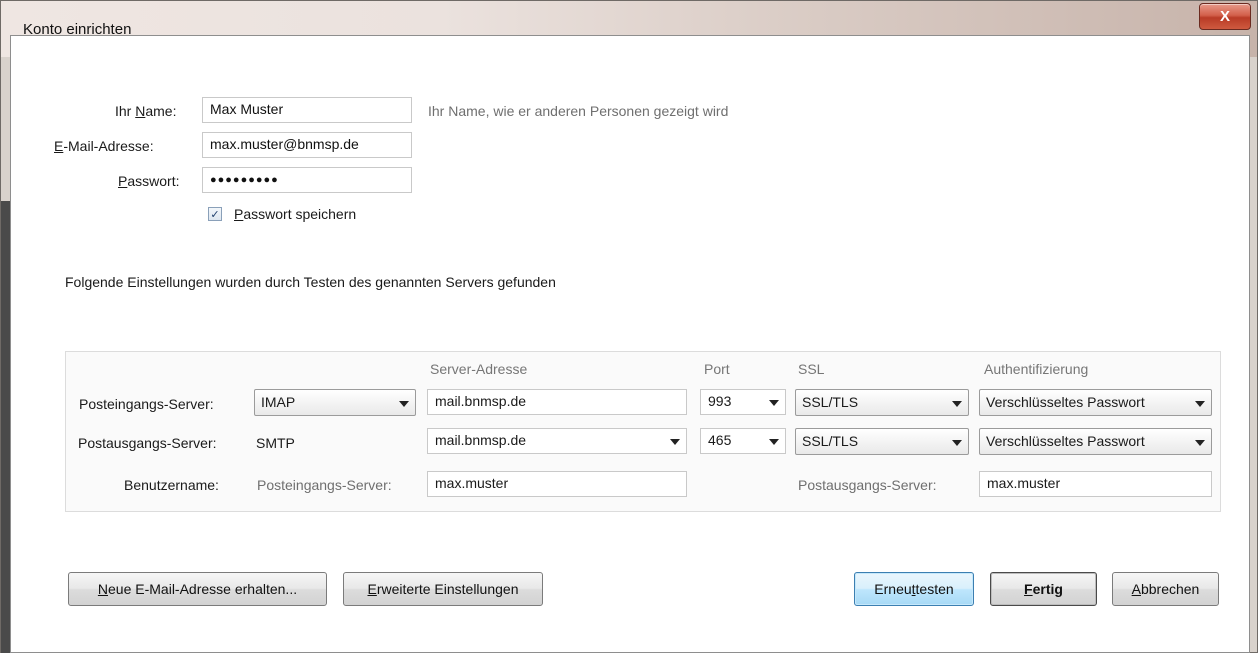  Describe the element at coordinates (140, 111) in the screenshot. I see `name-label-accesskey: N` at that location.